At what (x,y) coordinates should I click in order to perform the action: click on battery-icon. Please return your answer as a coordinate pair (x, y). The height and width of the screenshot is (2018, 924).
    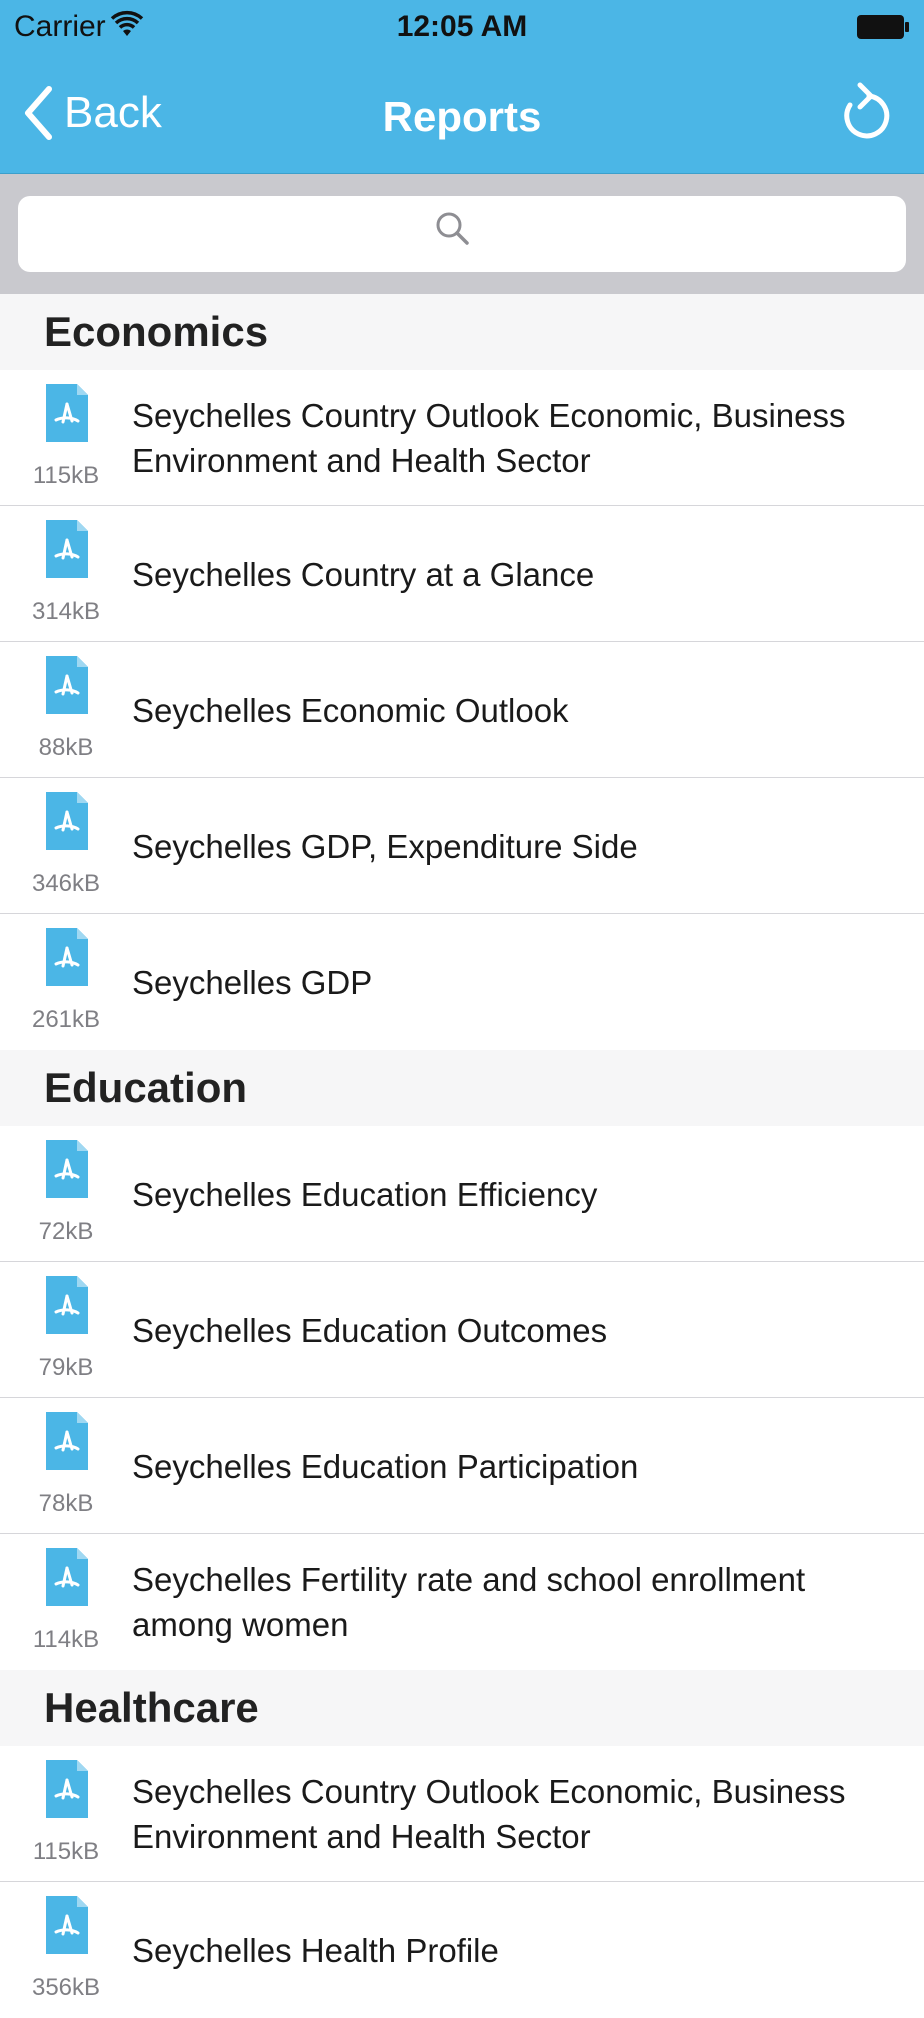
    Looking at the image, I should click on (883, 27).